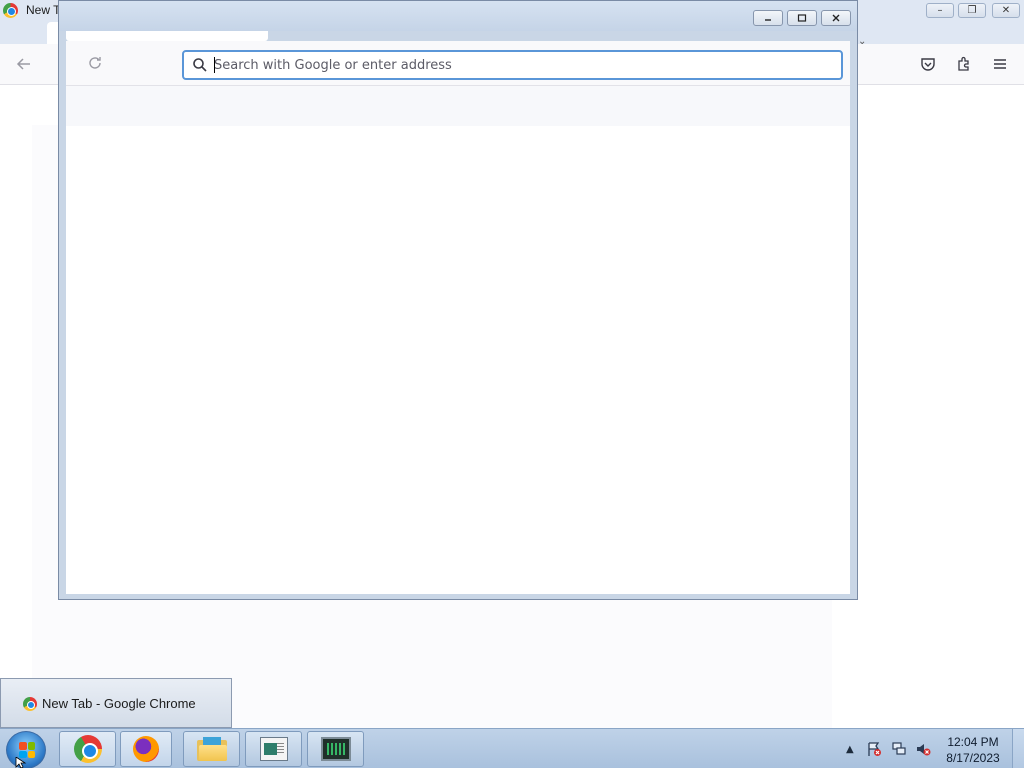 Image resolution: width=1024 pixels, height=768 pixels. What do you see at coordinates (167, 36) in the screenshot?
I see `tab-stub` at bounding box center [167, 36].